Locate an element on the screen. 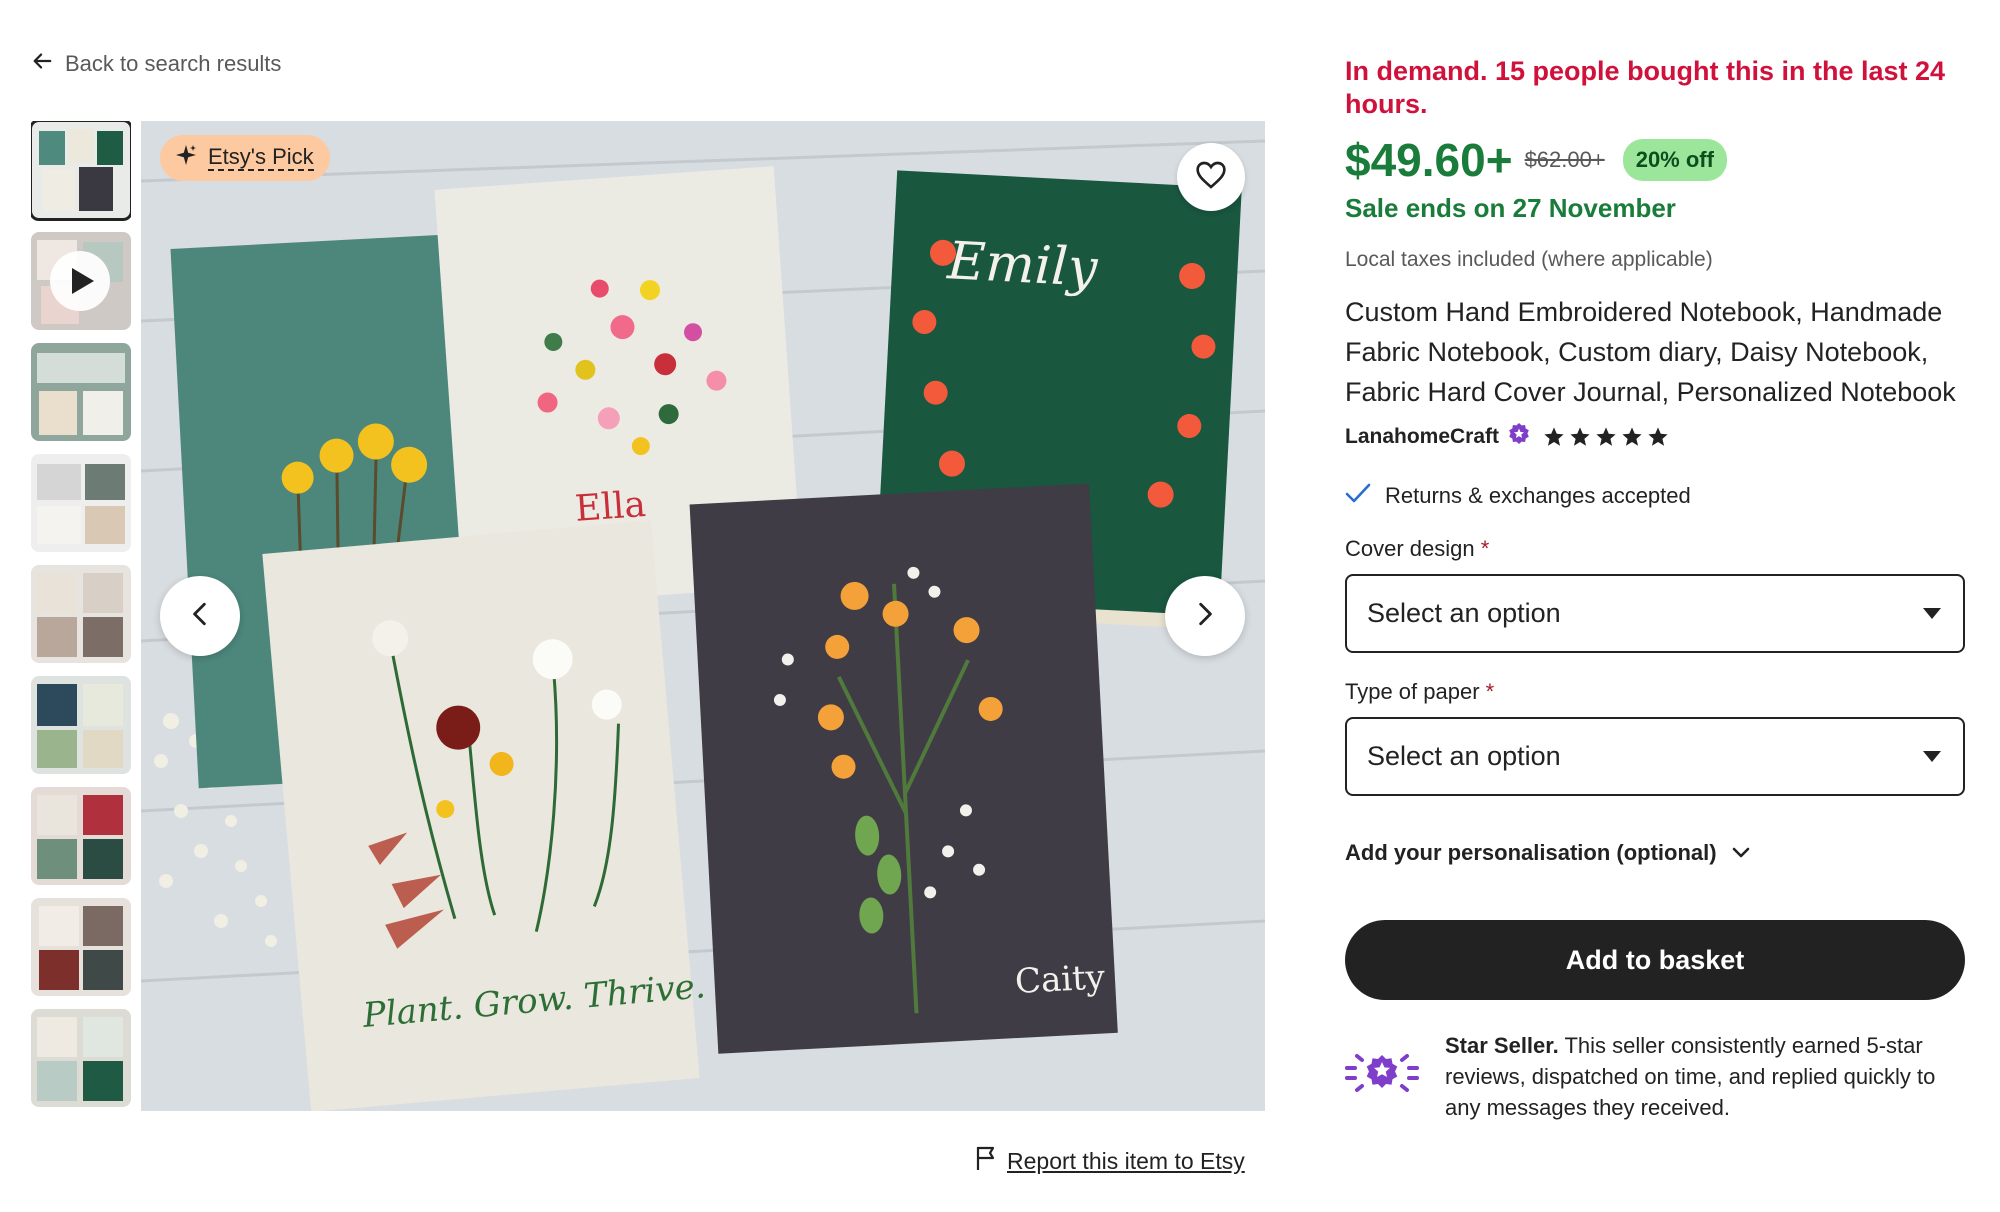 This screenshot has width=2000, height=1212. etsys-pick-label: Etsy's Pick is located at coordinates (261, 158).